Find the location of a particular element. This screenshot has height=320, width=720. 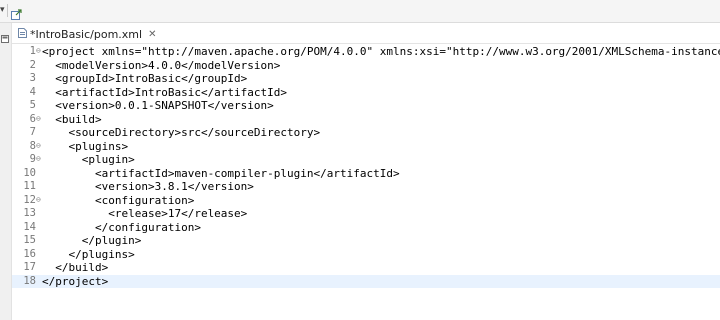

line-number: 8 is located at coordinates (32, 145).